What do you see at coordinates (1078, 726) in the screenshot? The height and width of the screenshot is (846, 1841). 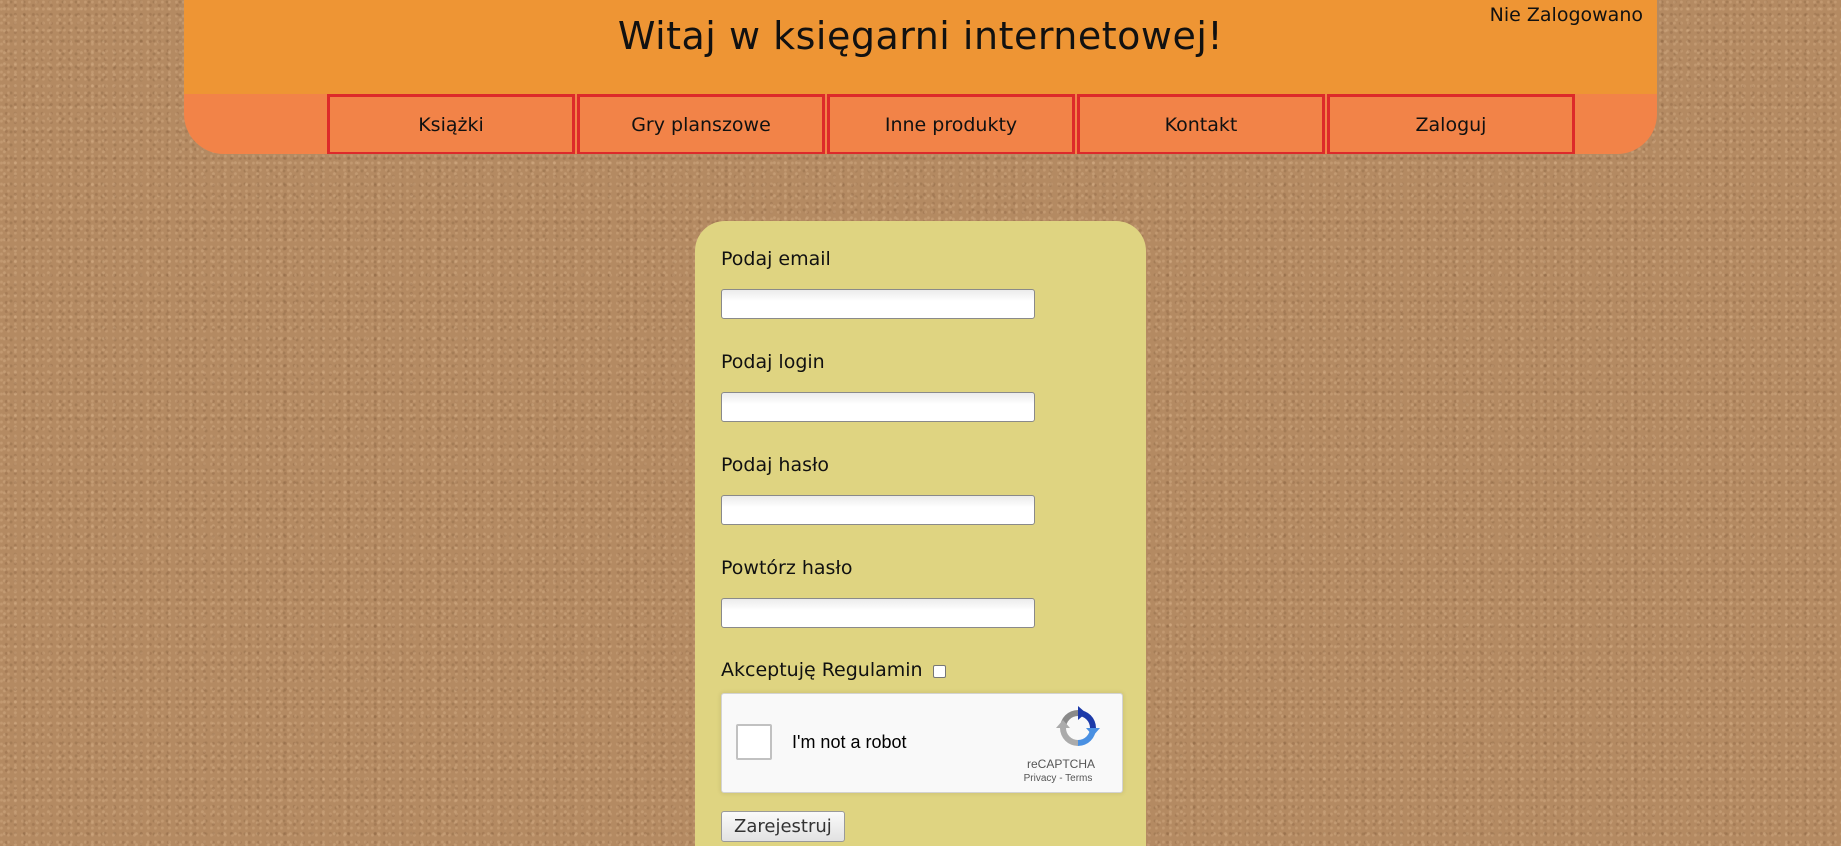 I see `recaptcha-logo-icon` at bounding box center [1078, 726].